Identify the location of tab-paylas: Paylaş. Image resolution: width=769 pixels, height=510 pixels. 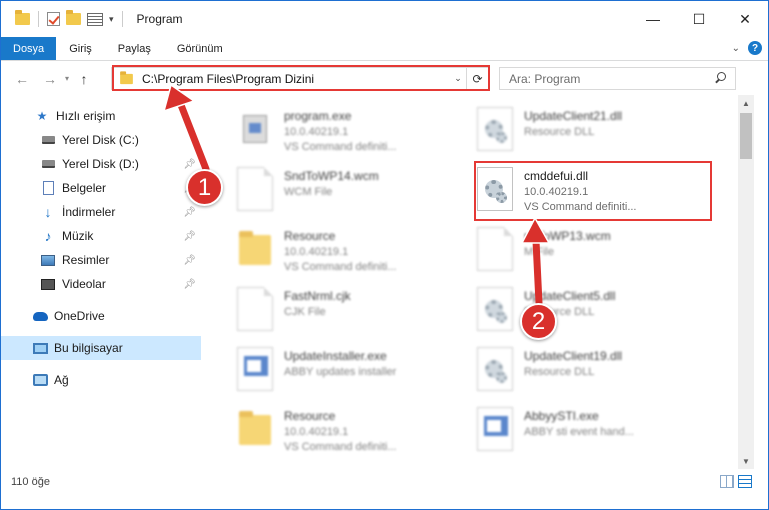
(134, 48).